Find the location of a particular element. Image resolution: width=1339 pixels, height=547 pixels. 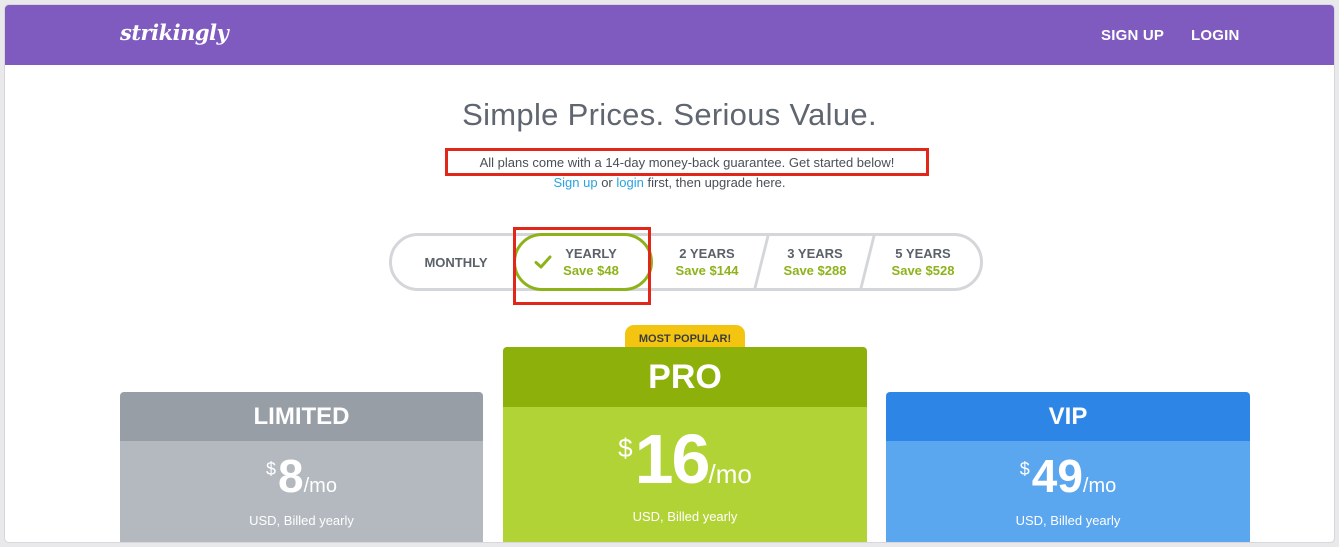

plan-price-area: $49/mo USD, Billed yearly is located at coordinates (1068, 491).